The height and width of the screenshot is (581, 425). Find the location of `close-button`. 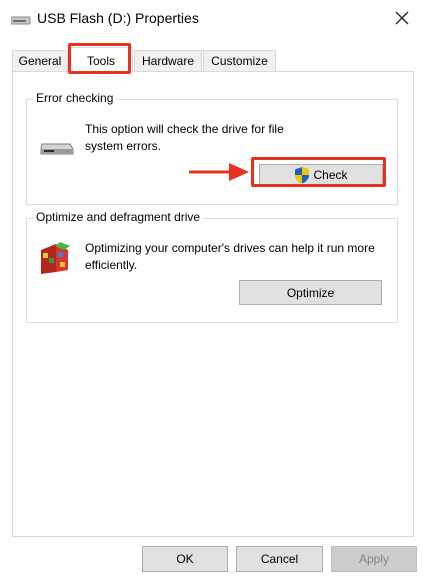

close-button is located at coordinates (402, 19).